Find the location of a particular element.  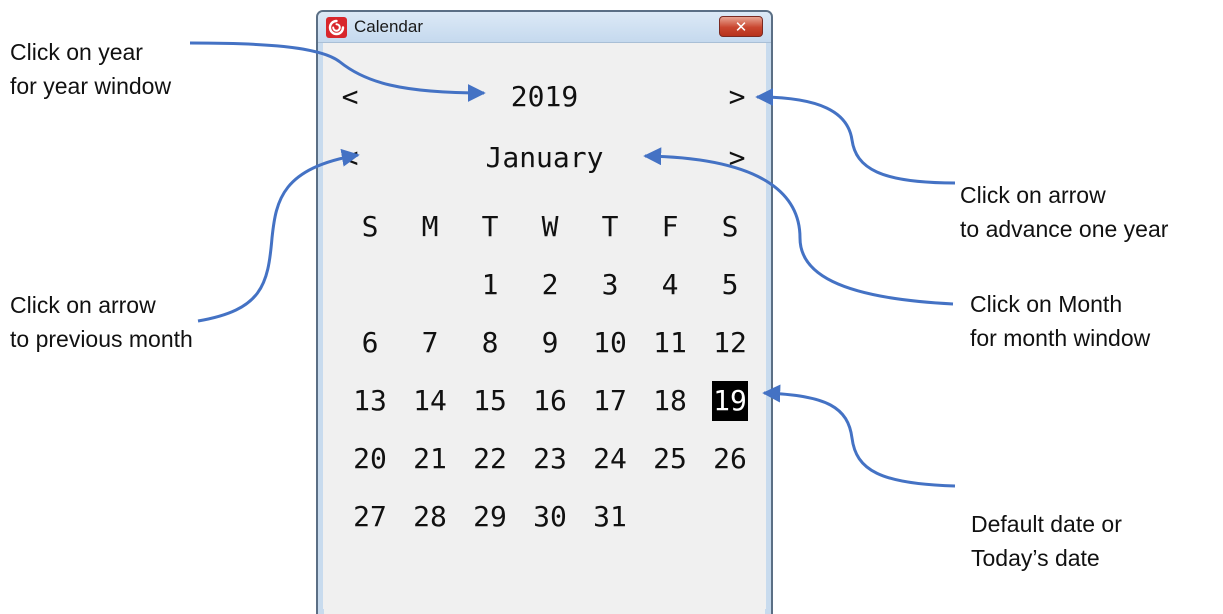

day-cell: 10 is located at coordinates (610, 343).